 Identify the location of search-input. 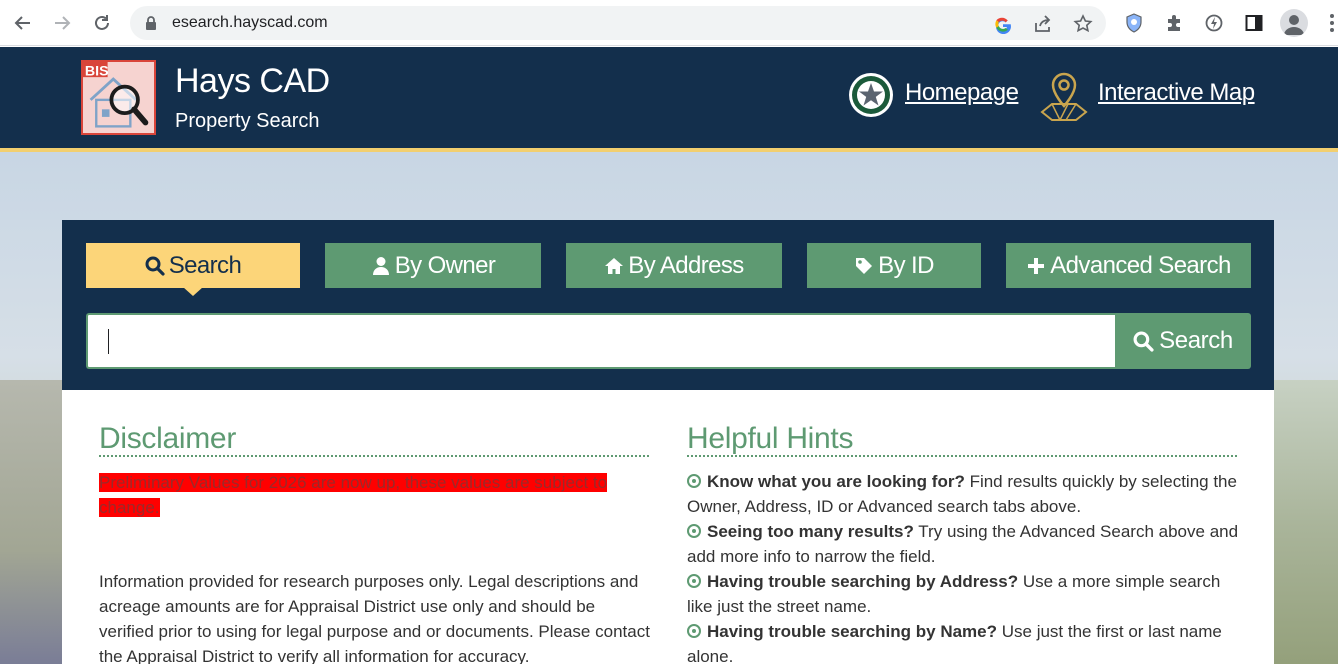
(601, 341).